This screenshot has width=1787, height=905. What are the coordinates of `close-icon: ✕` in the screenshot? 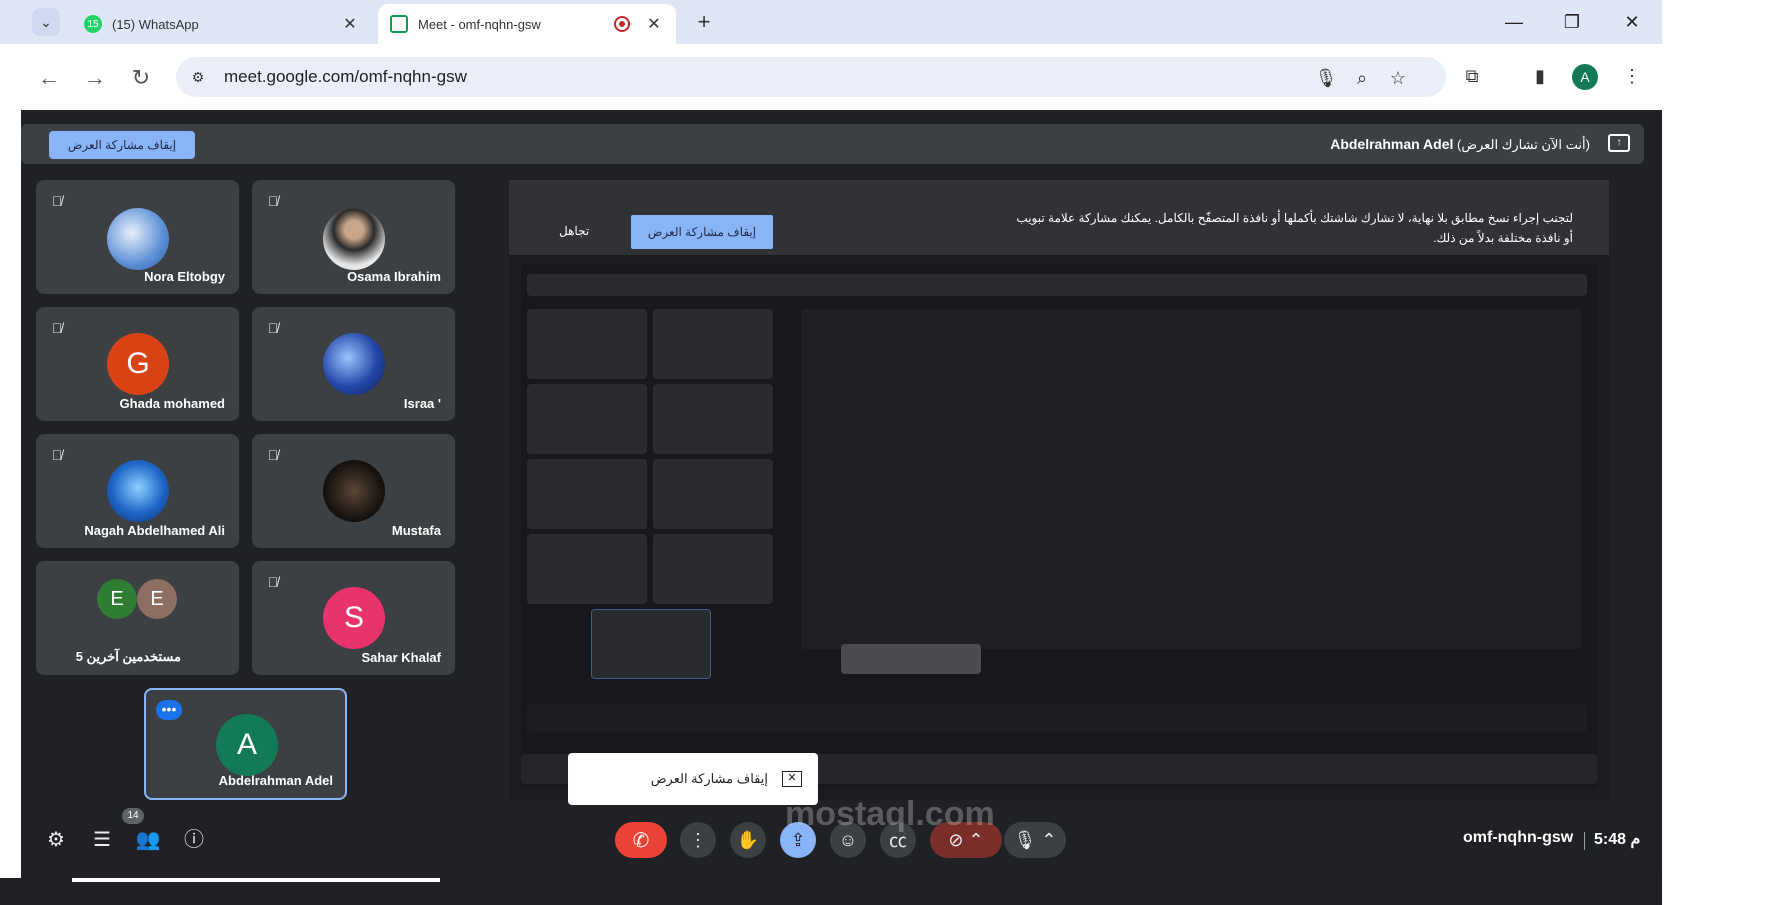 It's located at (792, 779).